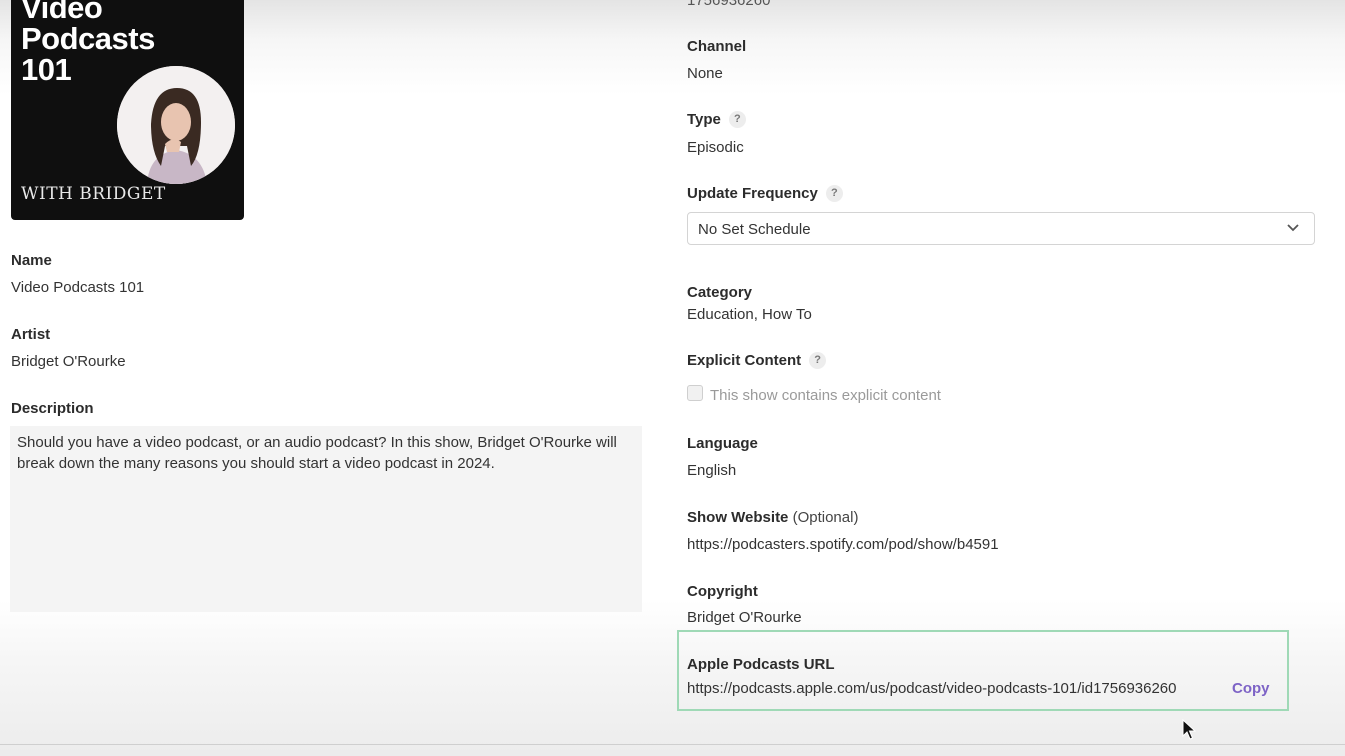 Image resolution: width=1345 pixels, height=756 pixels. I want to click on copyright-label: Copyright, so click(722, 591).